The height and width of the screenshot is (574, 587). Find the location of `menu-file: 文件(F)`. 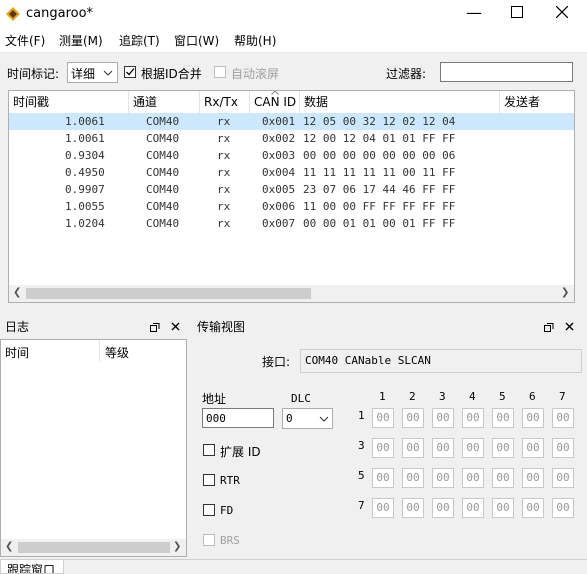

menu-file: 文件(F) is located at coordinates (25, 40).